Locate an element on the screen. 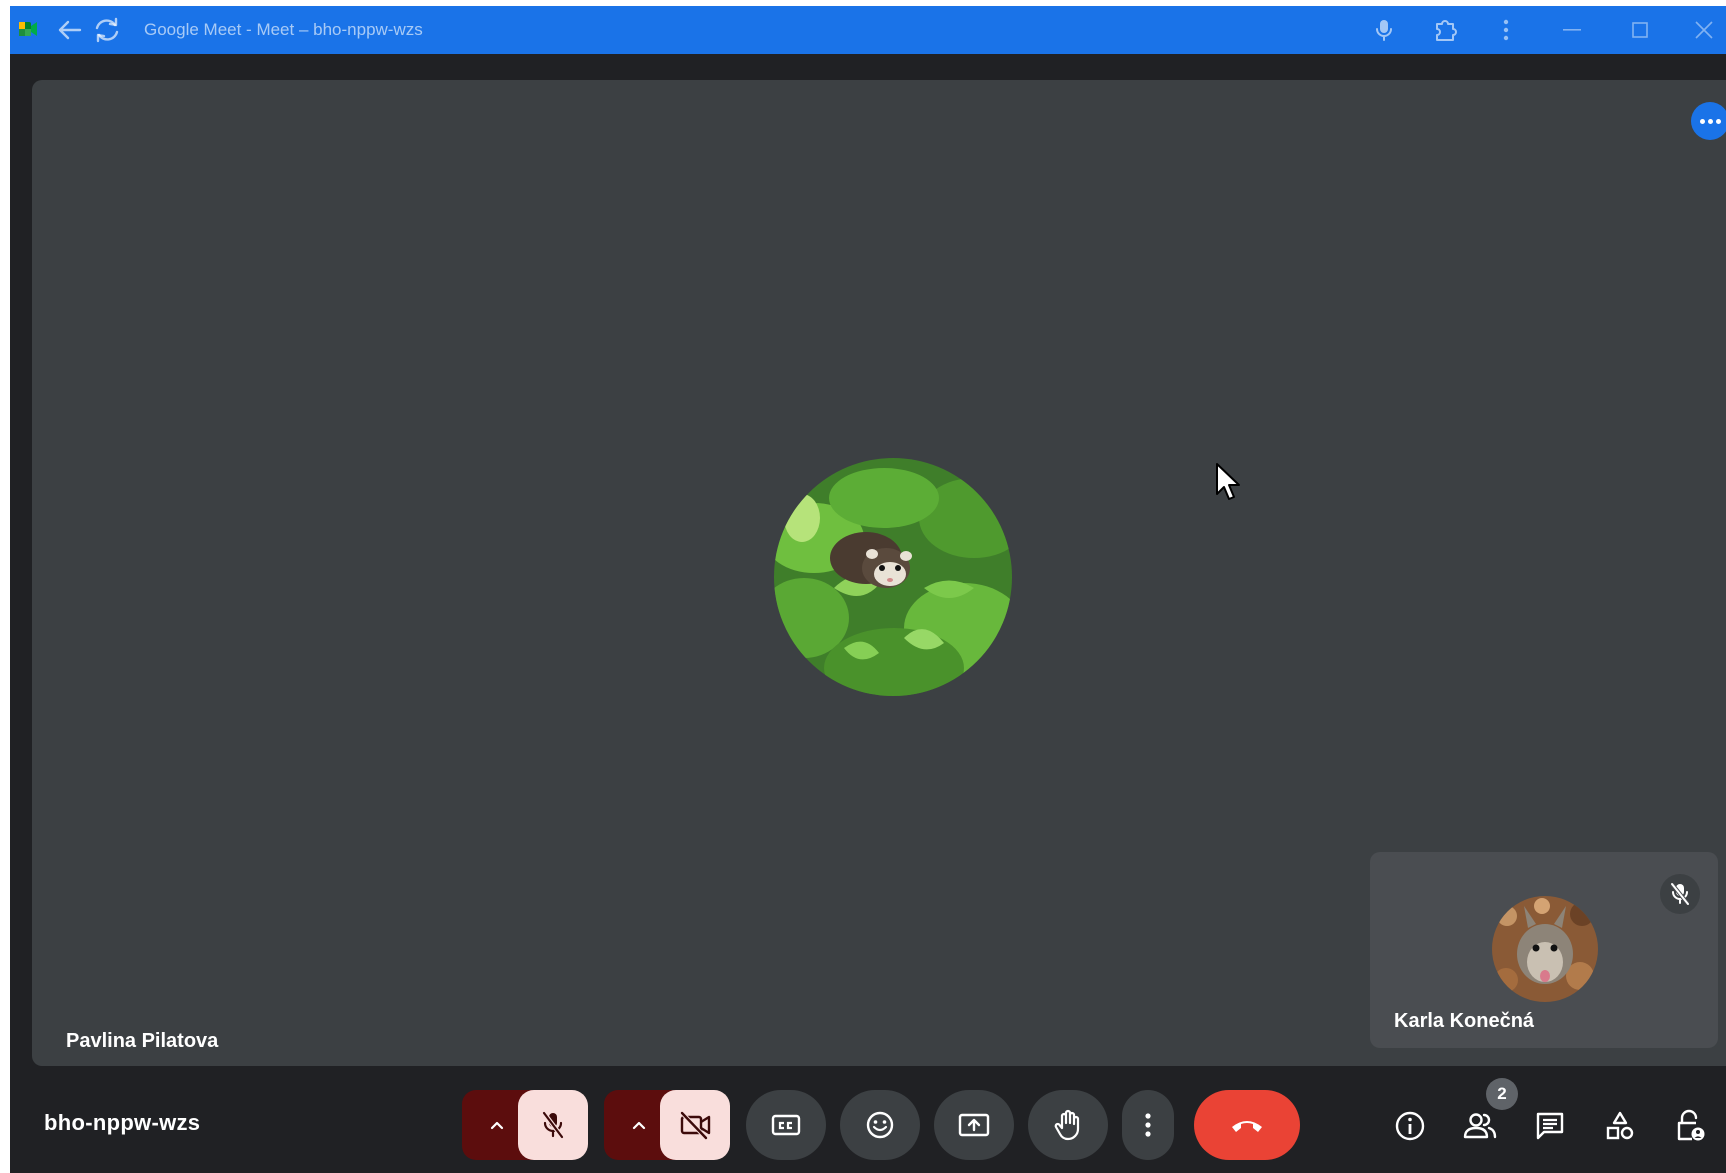 The height and width of the screenshot is (1173, 1726). mouse-pointer-icon is located at coordinates (1228, 481).